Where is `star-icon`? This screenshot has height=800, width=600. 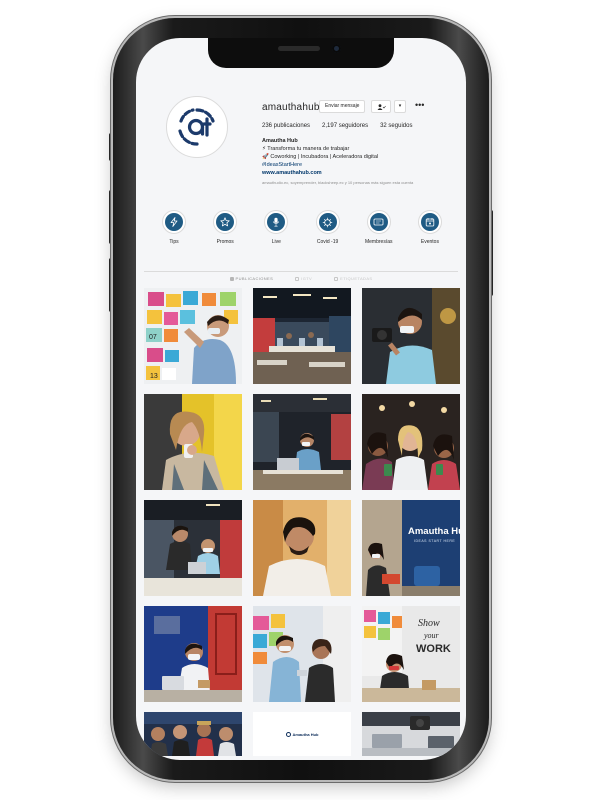 star-icon is located at coordinates (225, 222).